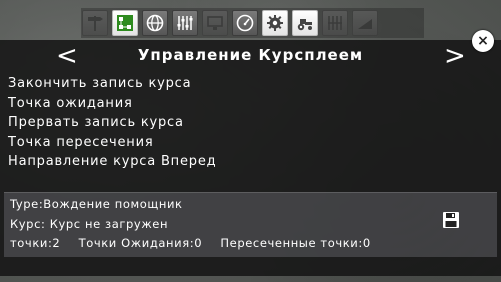  I want to click on type-text: Type:Вождение помощник, so click(96, 204).